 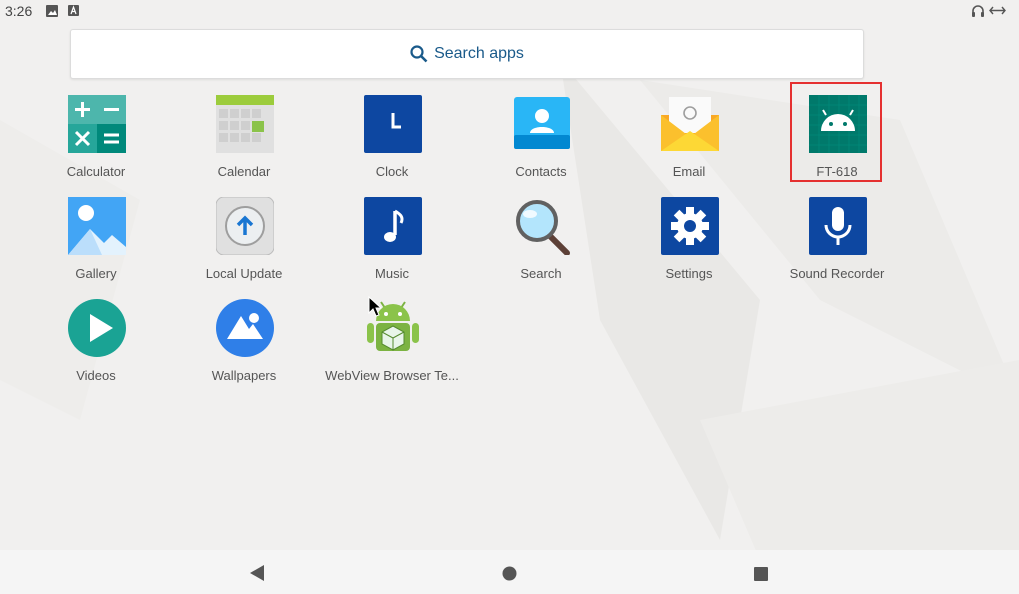 I want to click on selection-highlight, so click(x=836, y=132).